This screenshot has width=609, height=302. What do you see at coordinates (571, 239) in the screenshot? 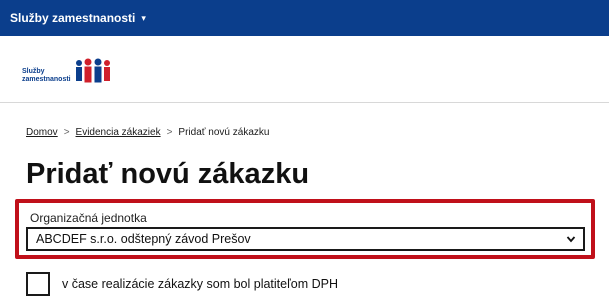
I see `chevron-down-icon` at bounding box center [571, 239].